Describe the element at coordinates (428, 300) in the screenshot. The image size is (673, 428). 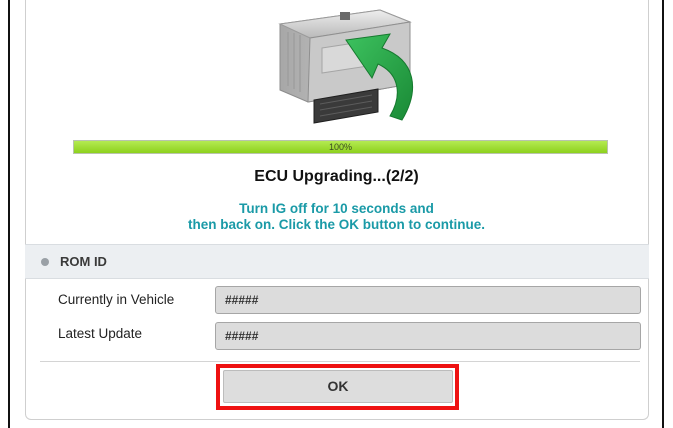
I see `currently-in-vehicle-field: #####` at that location.